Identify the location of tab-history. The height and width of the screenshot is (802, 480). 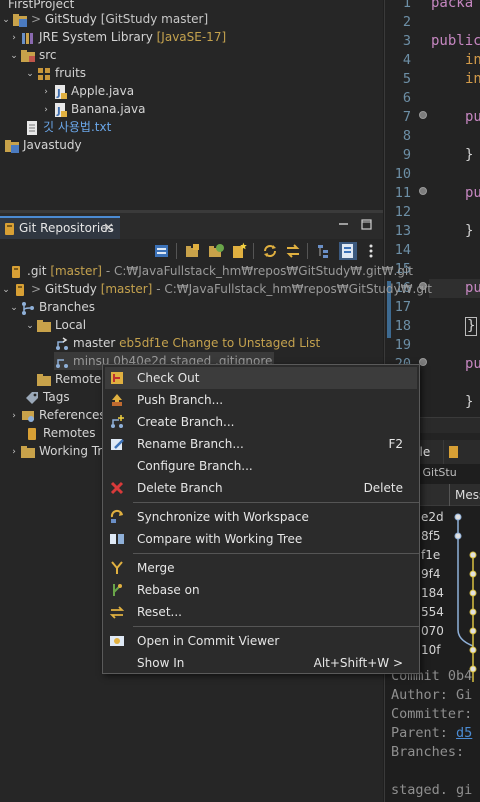
(461, 452).